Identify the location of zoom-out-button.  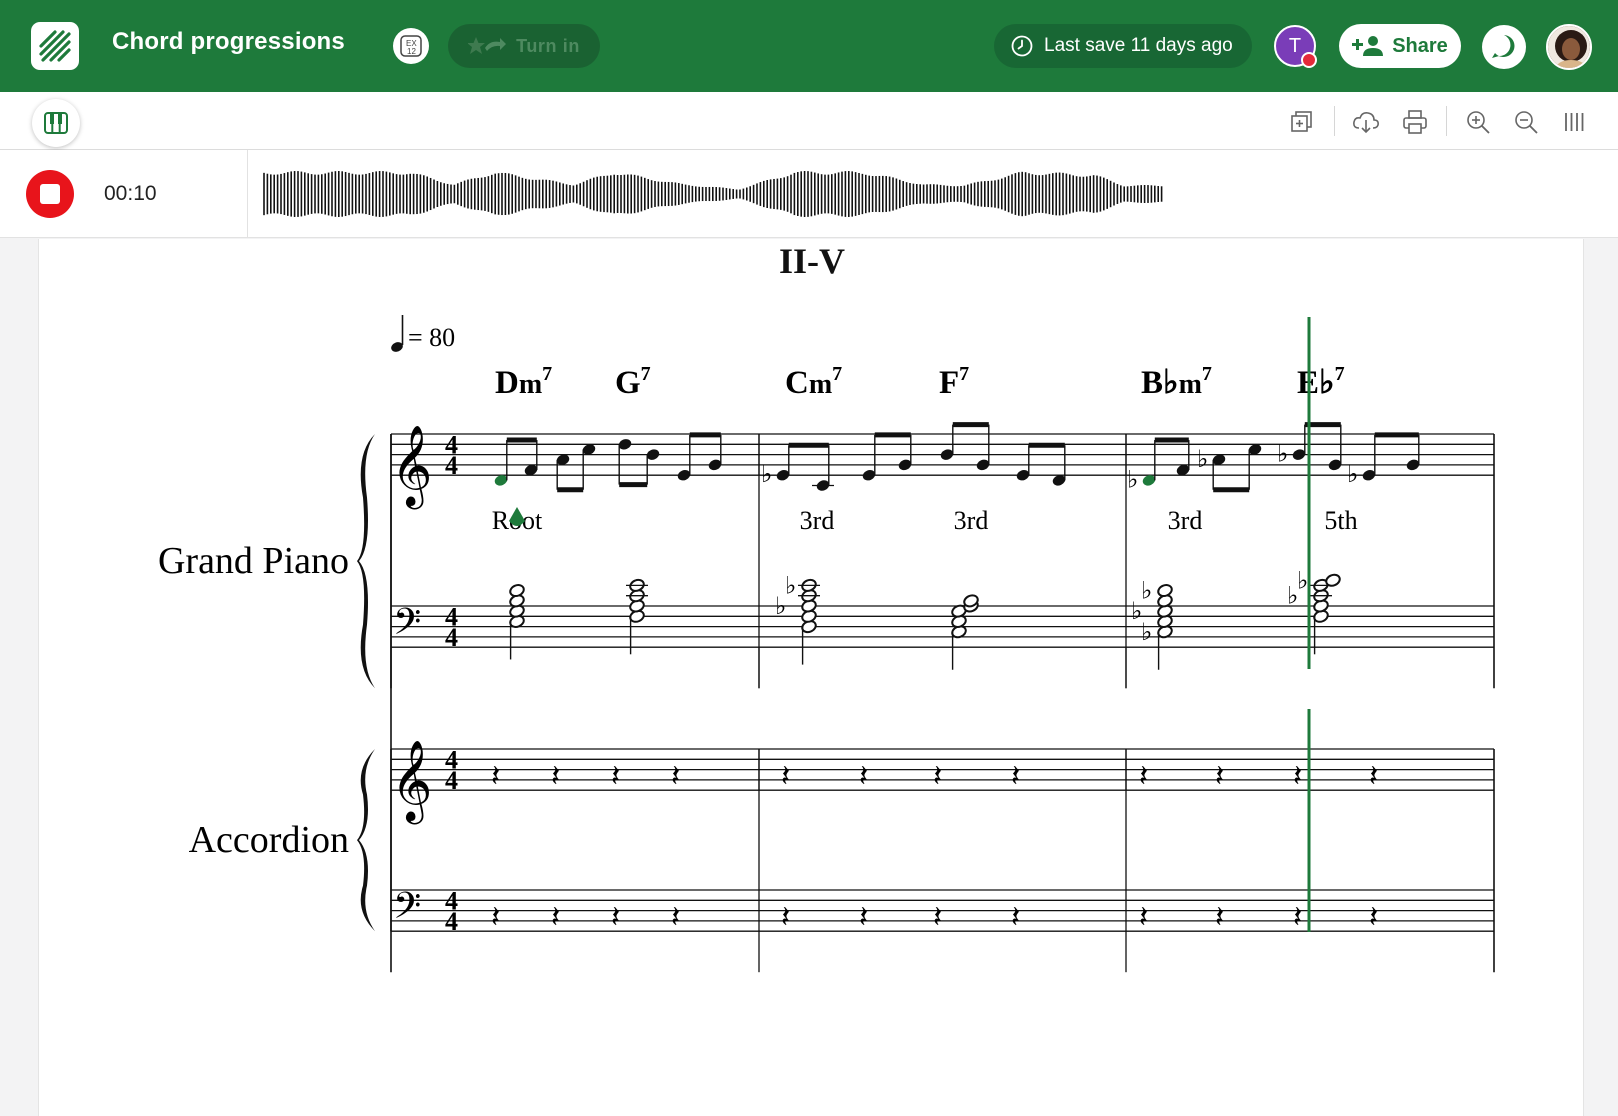
(1526, 122).